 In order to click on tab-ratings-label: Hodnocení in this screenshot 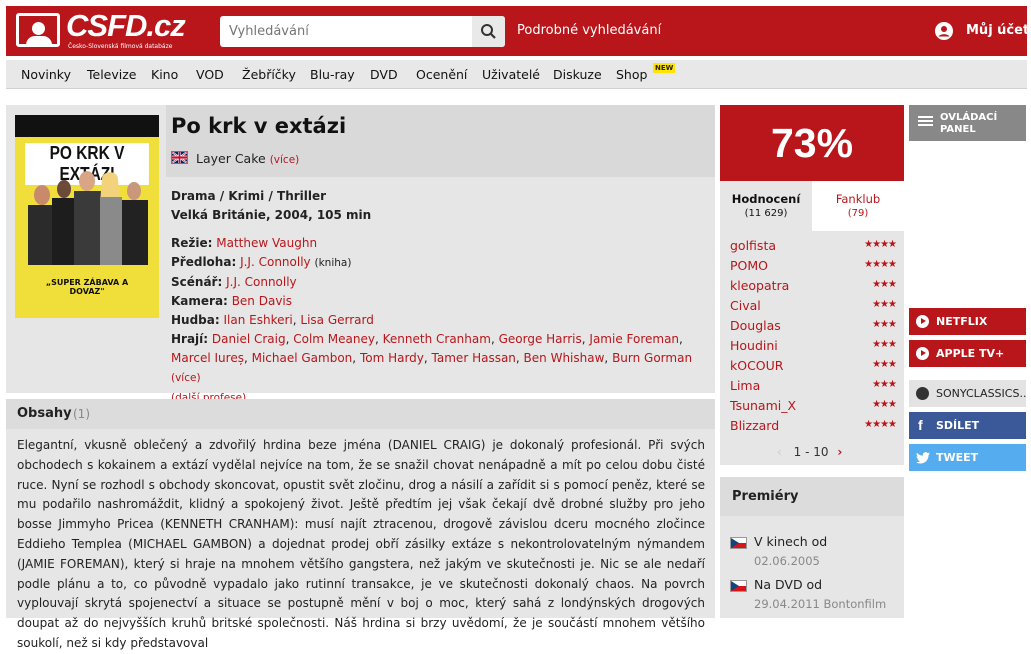, I will do `click(766, 199)`.